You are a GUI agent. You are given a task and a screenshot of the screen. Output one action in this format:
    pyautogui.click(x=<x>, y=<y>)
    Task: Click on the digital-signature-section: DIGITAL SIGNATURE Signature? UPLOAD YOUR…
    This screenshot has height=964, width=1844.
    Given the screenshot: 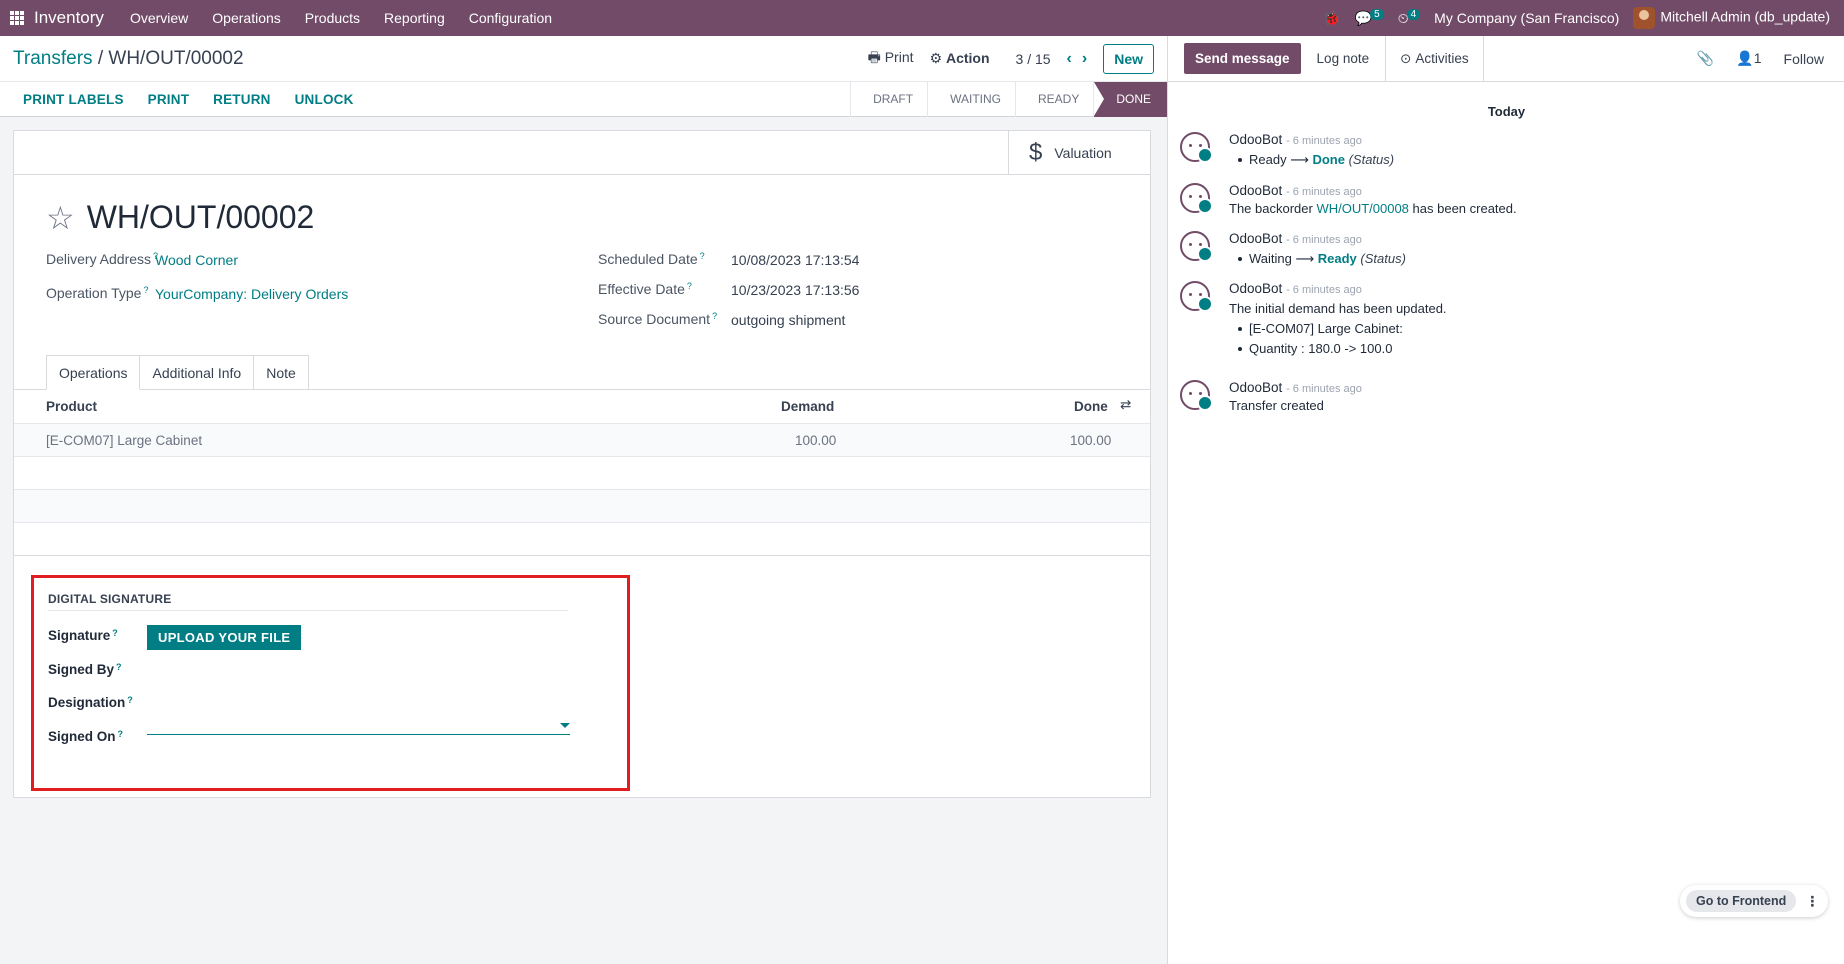 What is the action you would take?
    pyautogui.click(x=330, y=683)
    